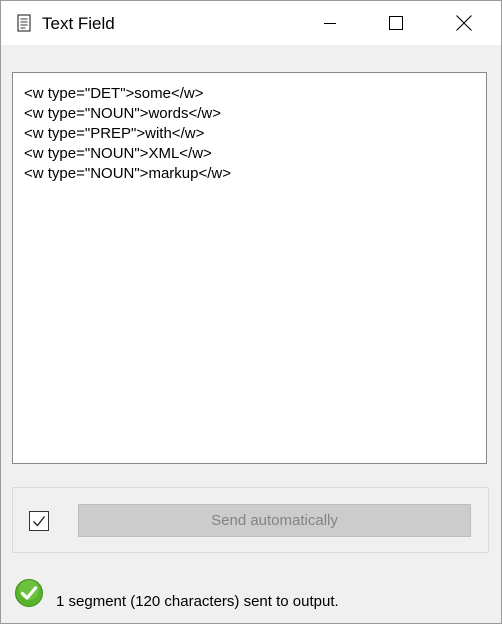  I want to click on send-button-label: Send automatically, so click(274, 520).